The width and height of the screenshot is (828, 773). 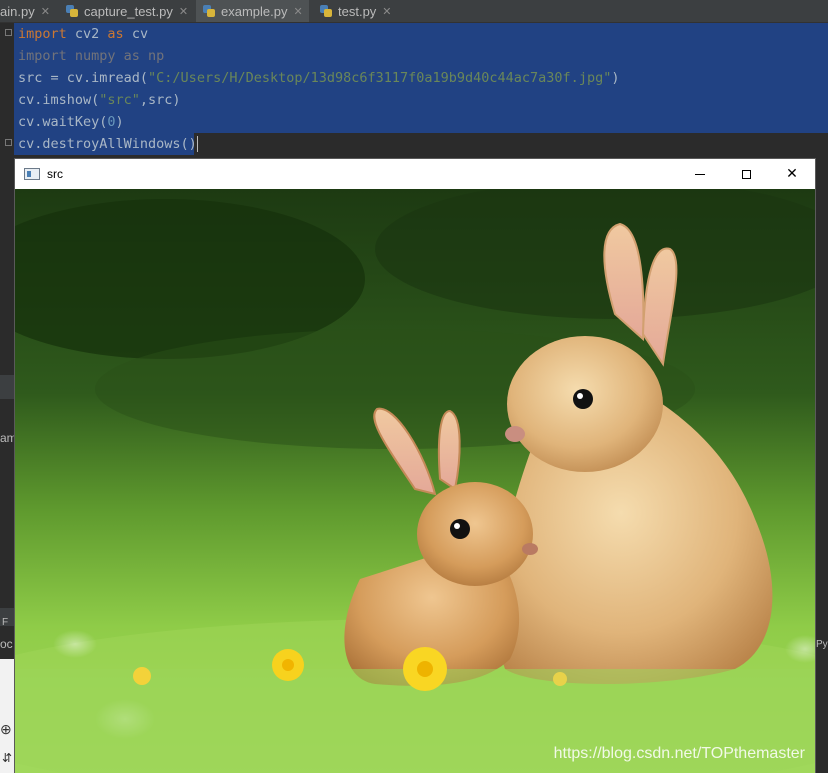 What do you see at coordinates (83, 78) in the screenshot?
I see `code-text: src = cv.imread(` at bounding box center [83, 78].